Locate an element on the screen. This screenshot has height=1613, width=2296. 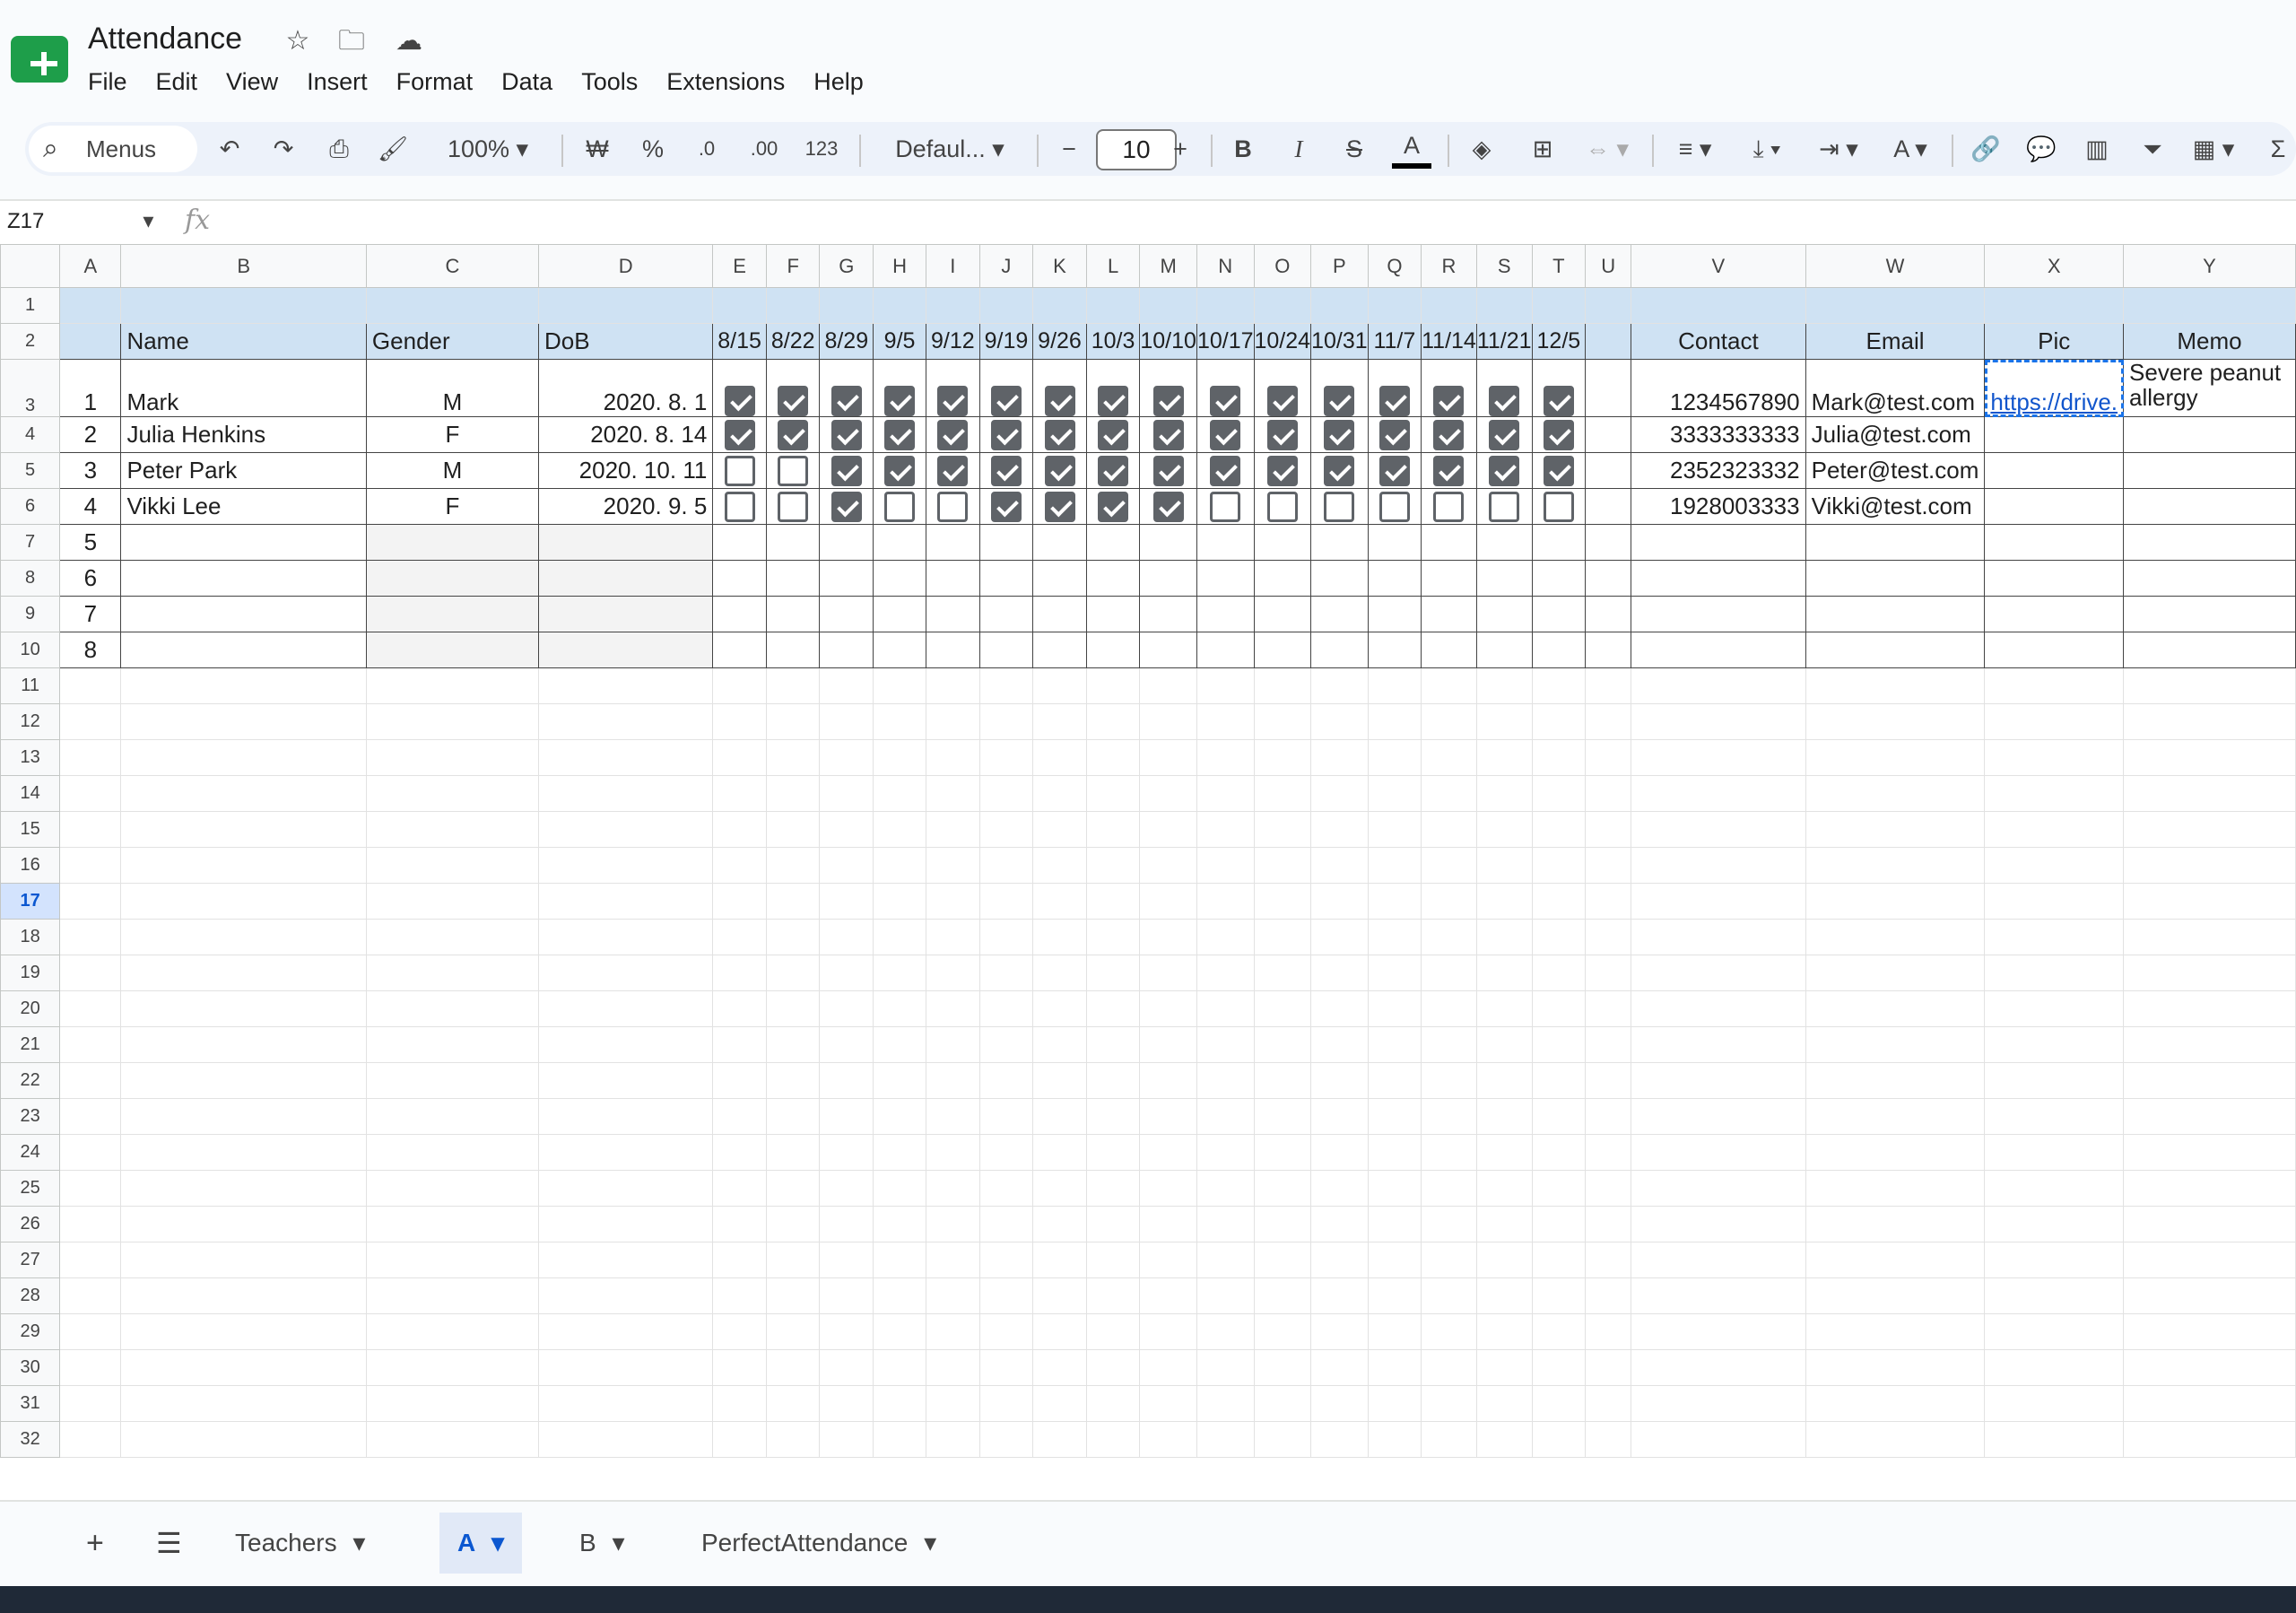
doc-title: Attendance is located at coordinates (165, 39).